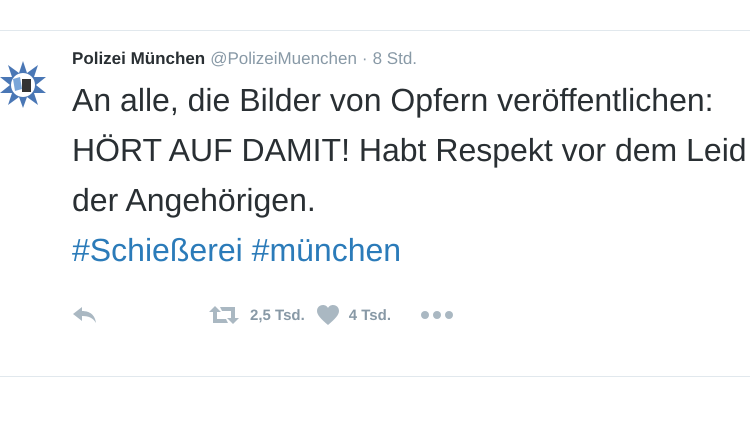  I want to click on retweet-count: 2,5 Tsd., so click(277, 315).